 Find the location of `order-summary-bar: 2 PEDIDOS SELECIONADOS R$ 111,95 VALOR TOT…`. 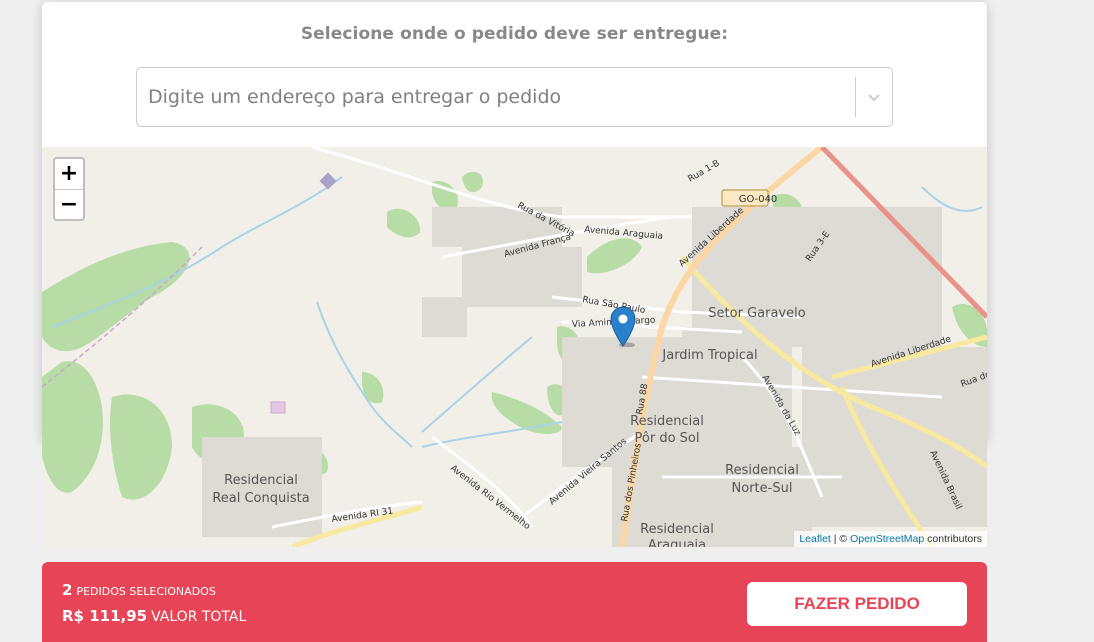

order-summary-bar: 2 PEDIDOS SELECIONADOS R$ 111,95 VALOR TOT… is located at coordinates (514, 602).